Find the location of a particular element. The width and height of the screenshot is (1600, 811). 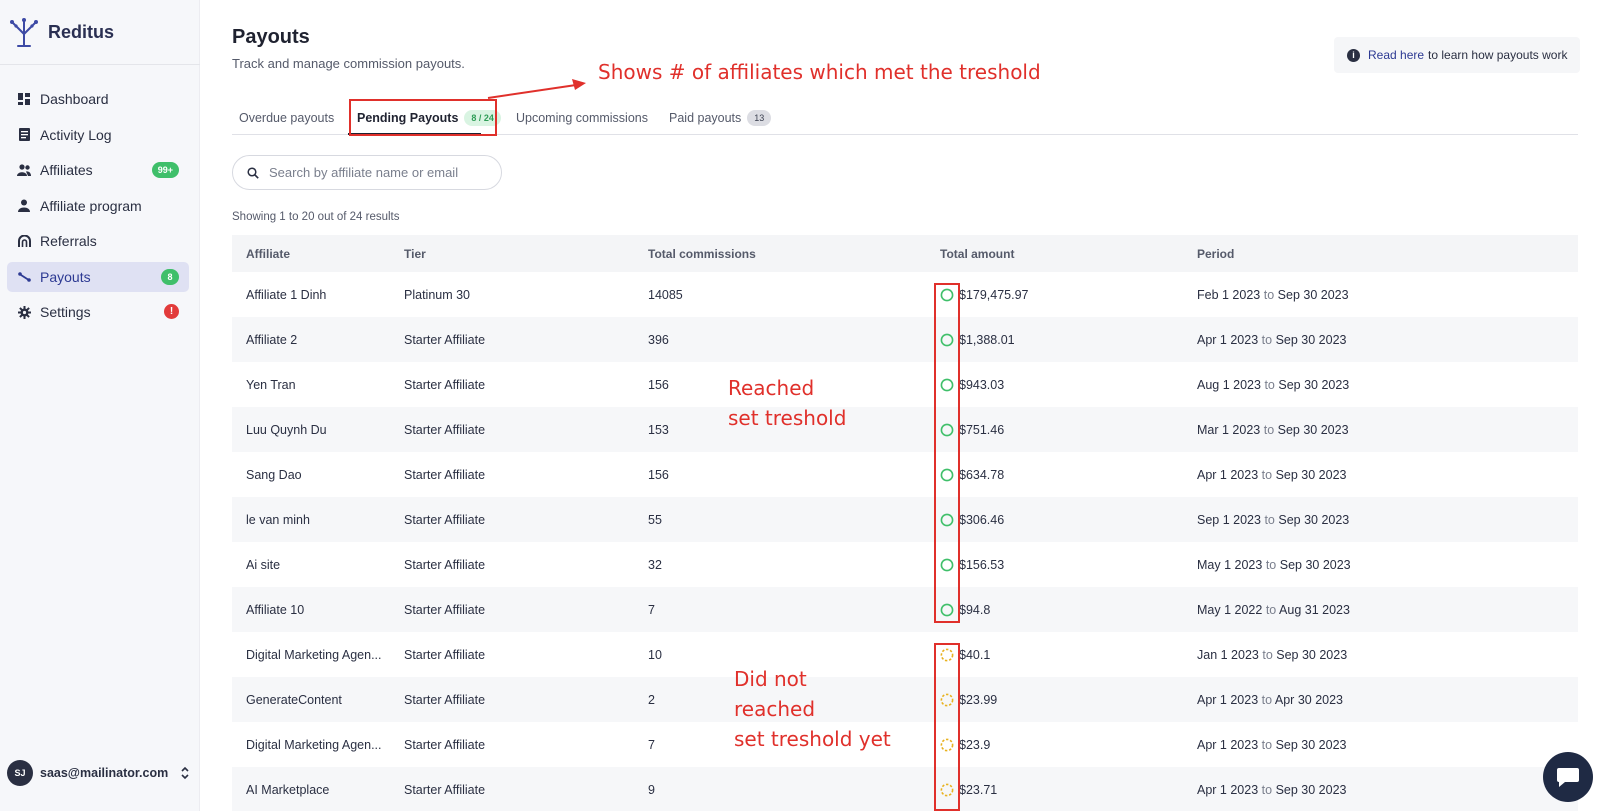

sidebar-item-referrals: Referrals is located at coordinates (98, 241).